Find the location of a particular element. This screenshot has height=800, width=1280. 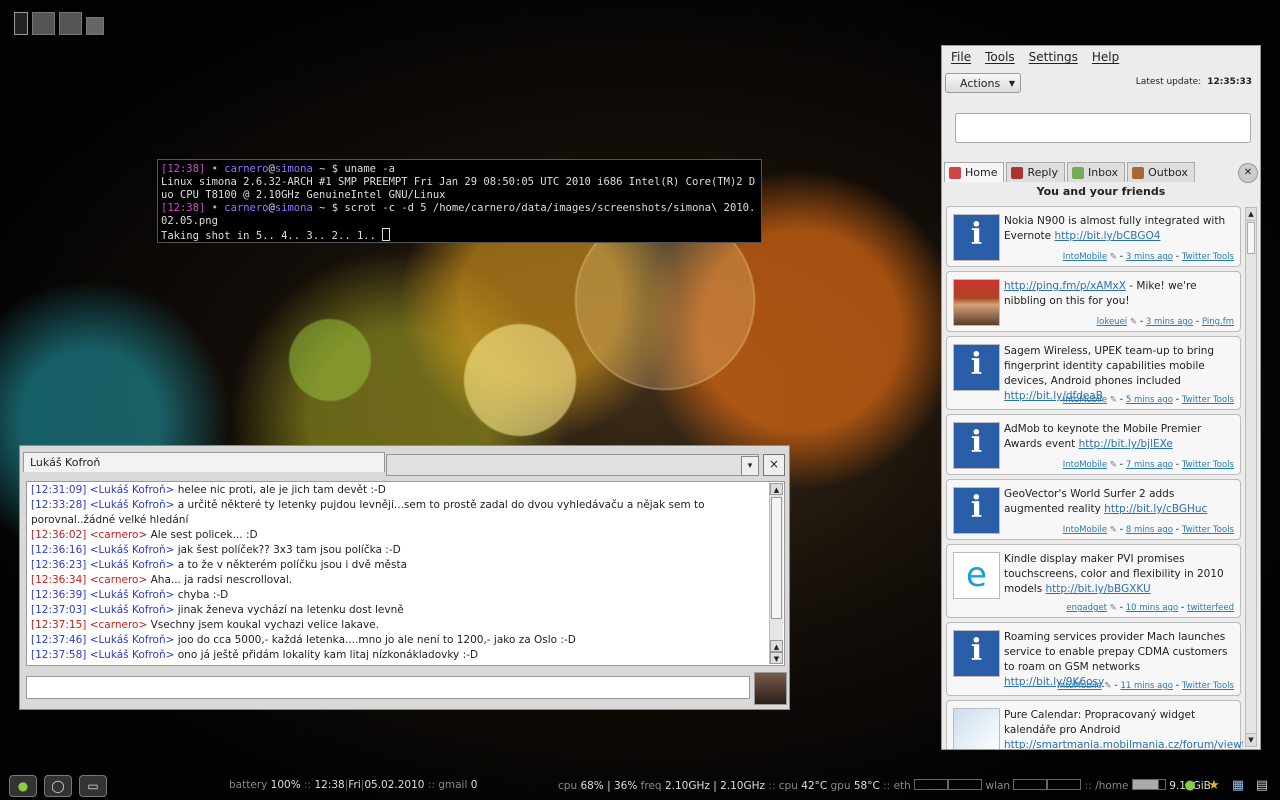

calendar-icon: ▦ is located at coordinates (1238, 785).